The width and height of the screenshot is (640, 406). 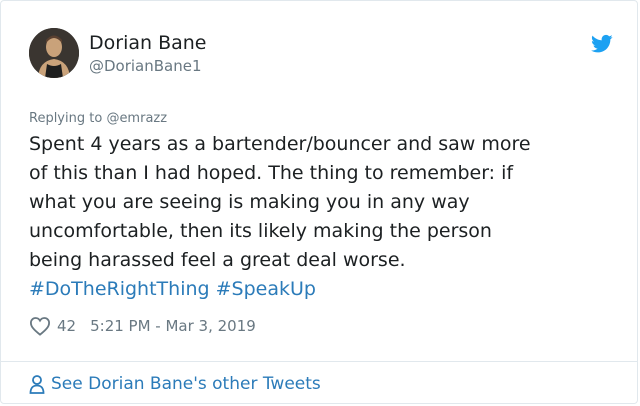 I want to click on tweet-timestamp: 5:21 PM - Mar 3, 2019, so click(x=173, y=326).